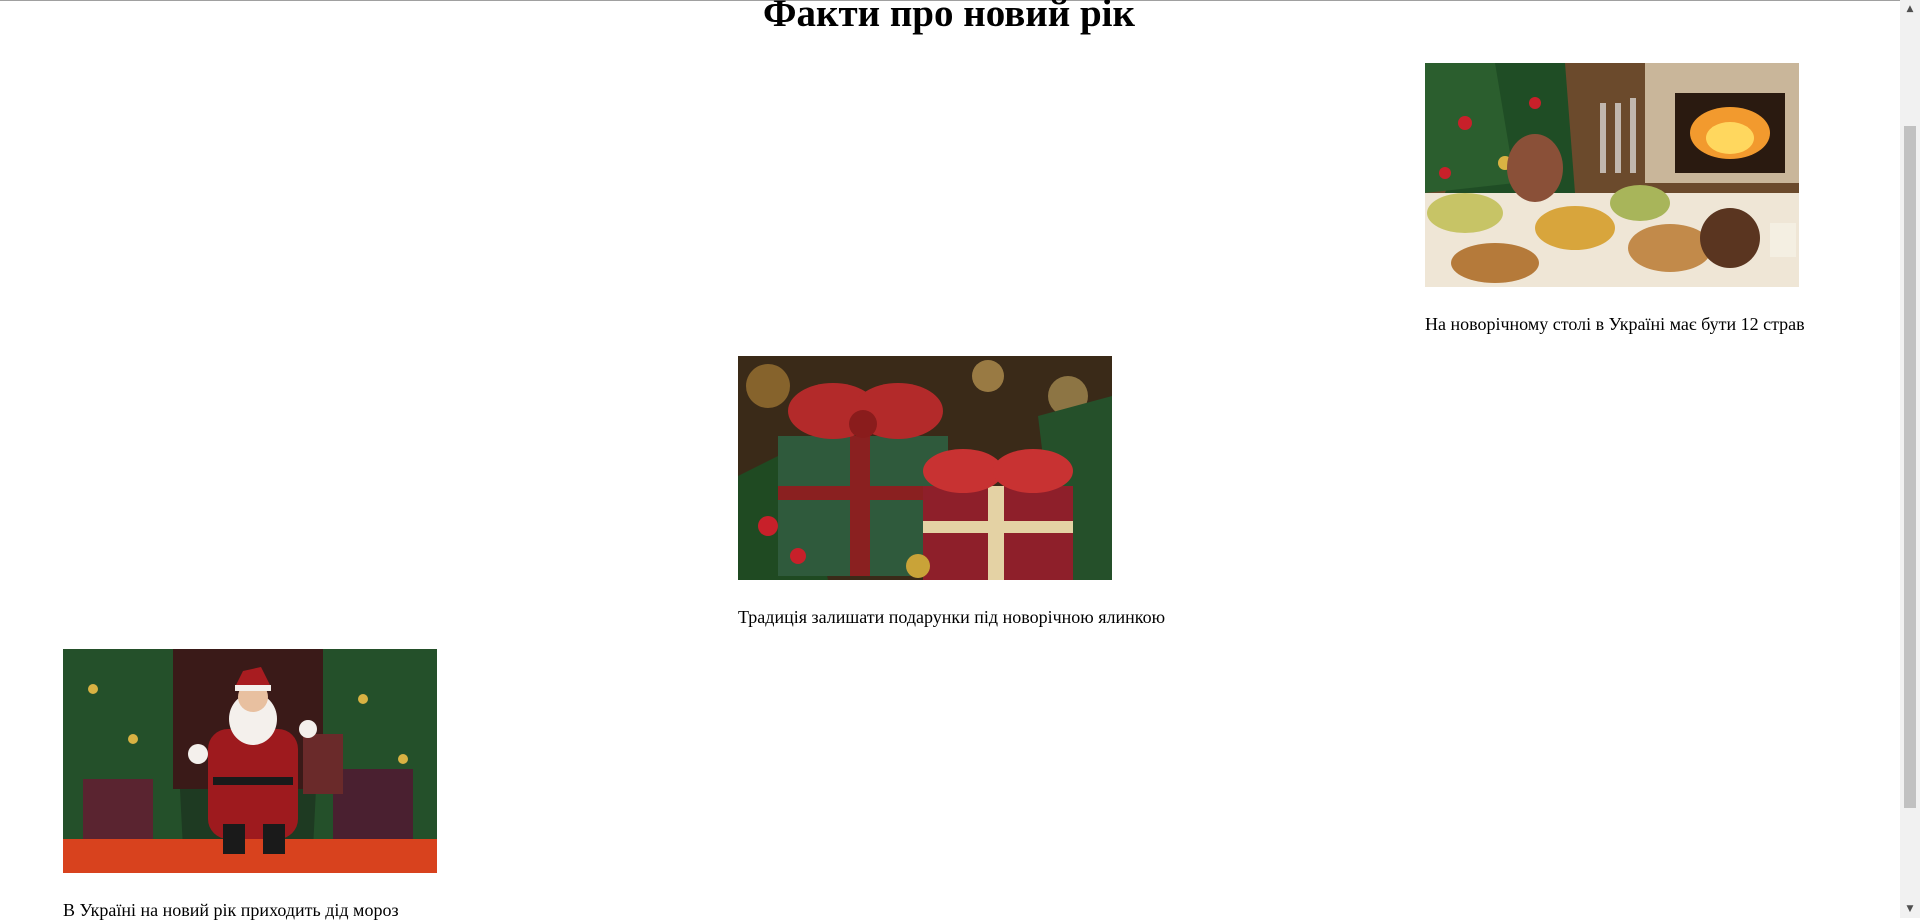 The height and width of the screenshot is (921, 1920). What do you see at coordinates (925, 468) in the screenshot?
I see `gift-boxes-image` at bounding box center [925, 468].